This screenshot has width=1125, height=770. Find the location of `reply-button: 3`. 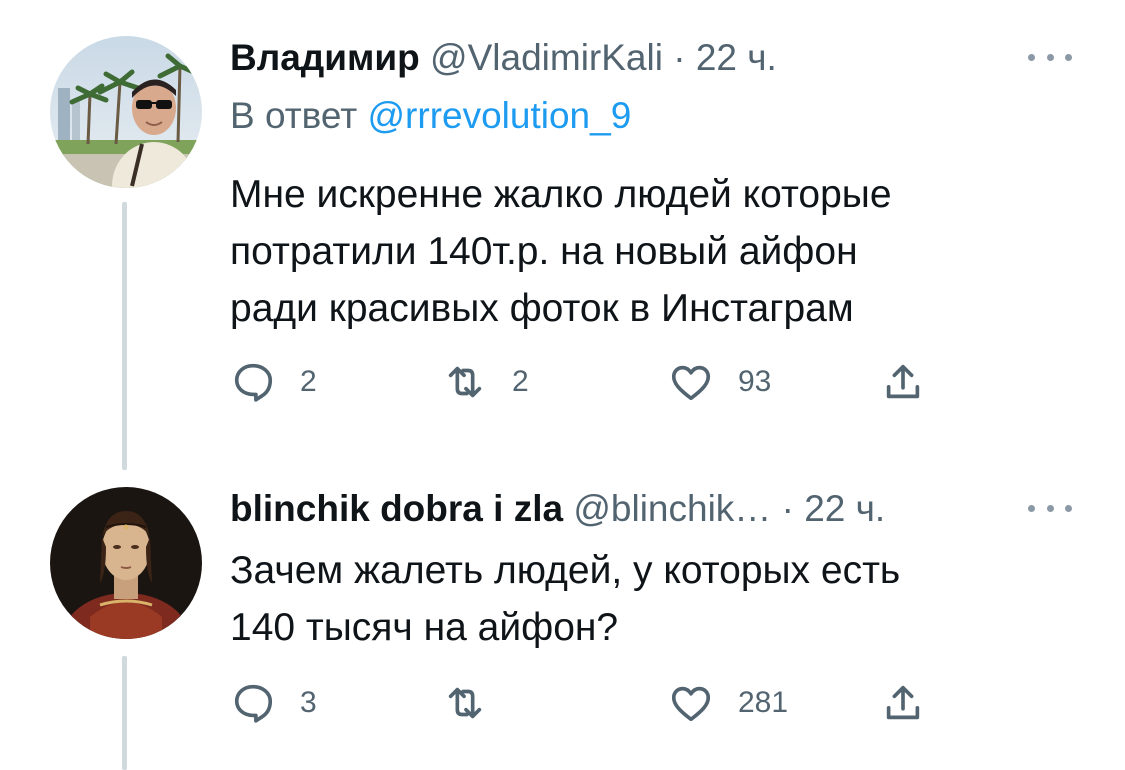

reply-button: 3 is located at coordinates (273, 703).